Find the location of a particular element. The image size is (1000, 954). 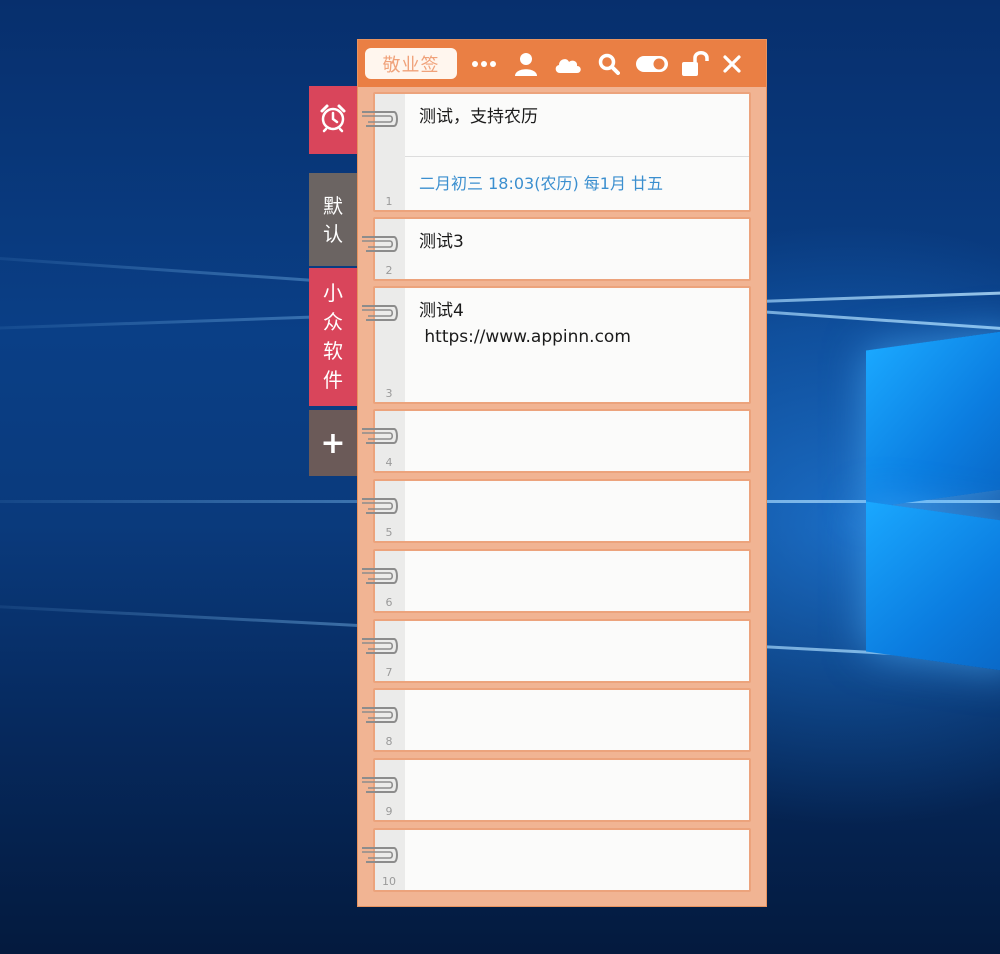

note-number: 1 is located at coordinates (389, 201).